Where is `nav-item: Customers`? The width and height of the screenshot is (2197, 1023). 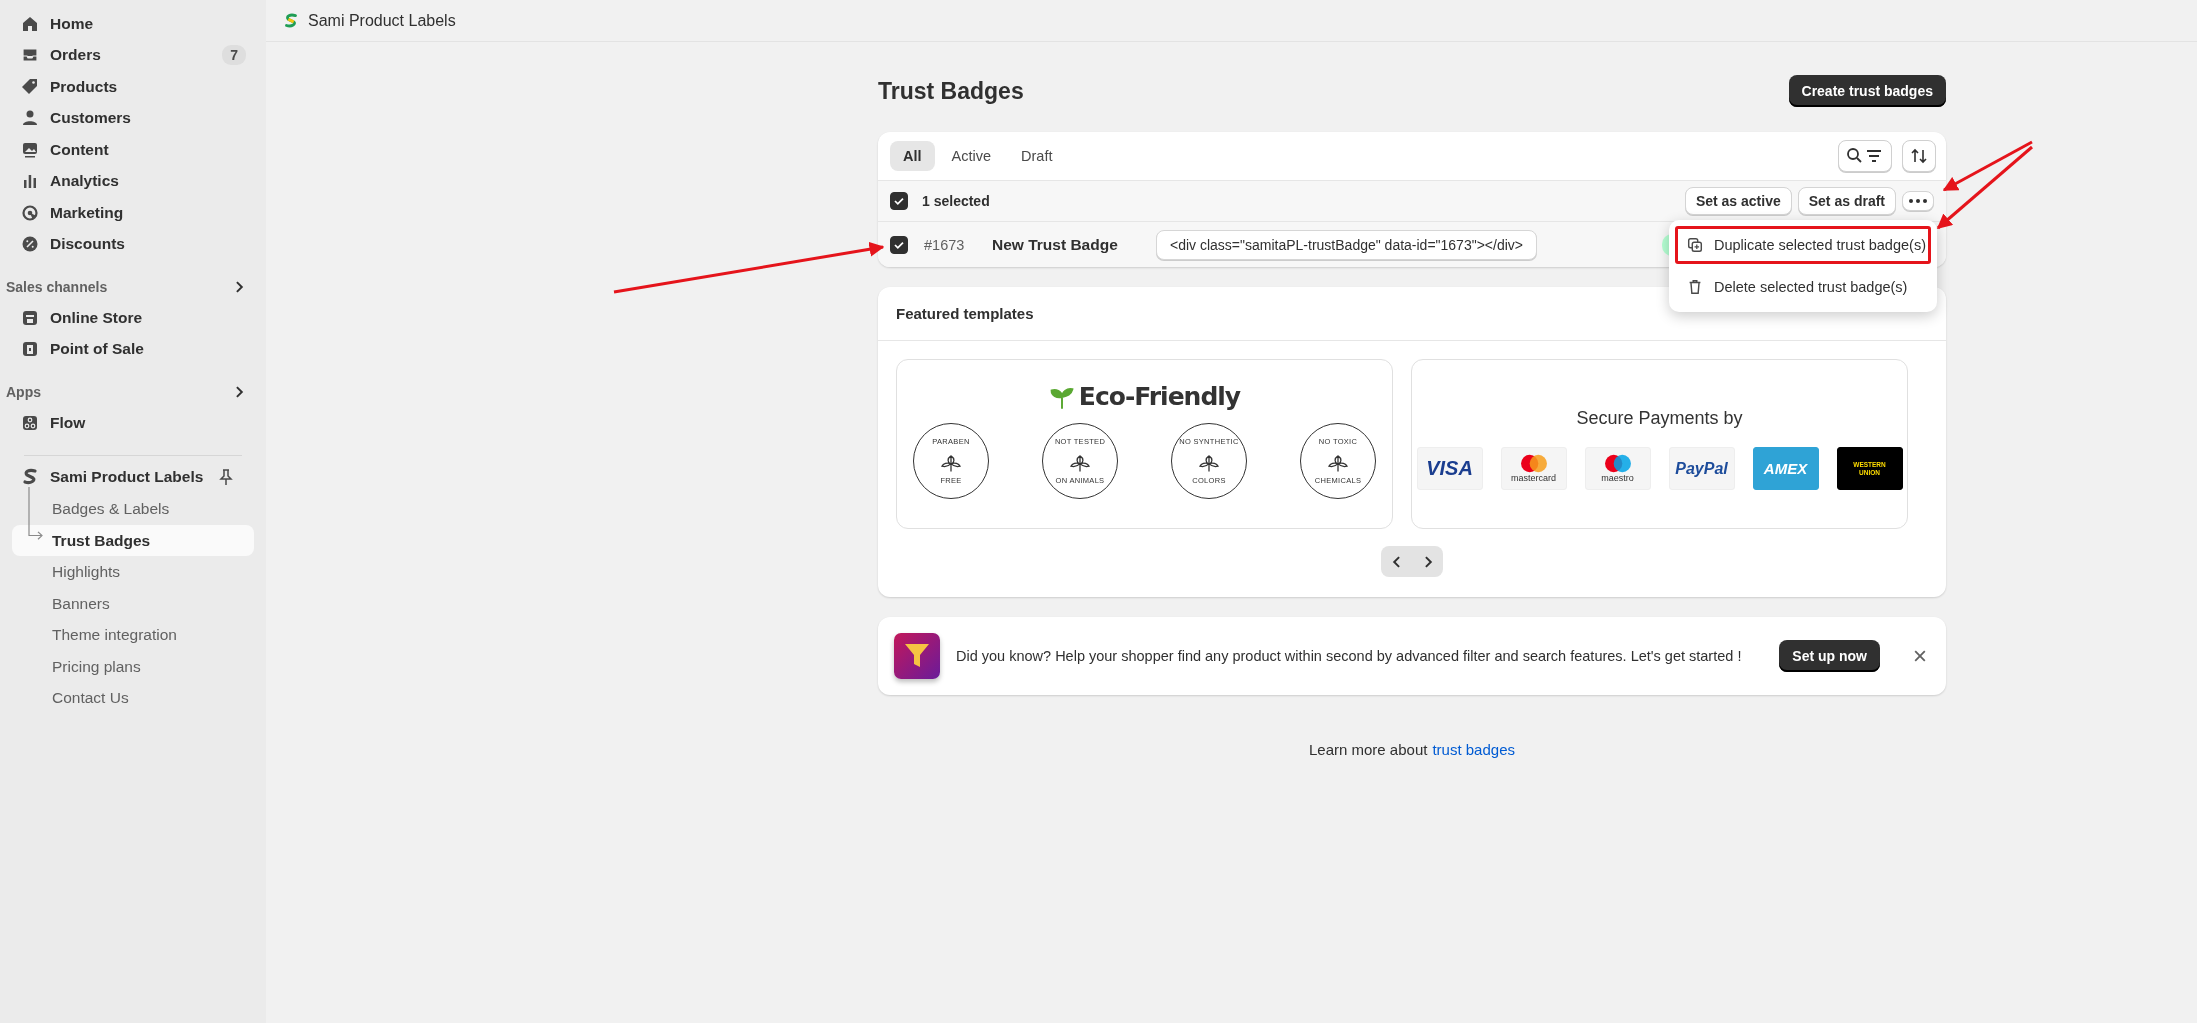
nav-item: Customers is located at coordinates (133, 118).